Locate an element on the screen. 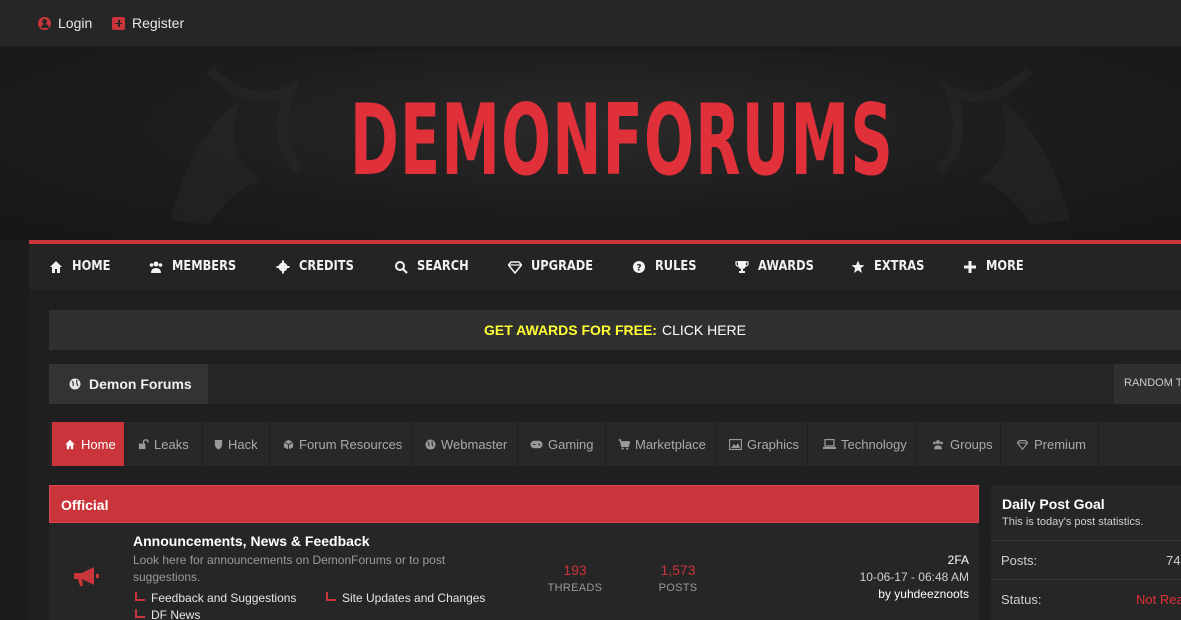  random-thread-button: RANDOM T is located at coordinates (1147, 384).